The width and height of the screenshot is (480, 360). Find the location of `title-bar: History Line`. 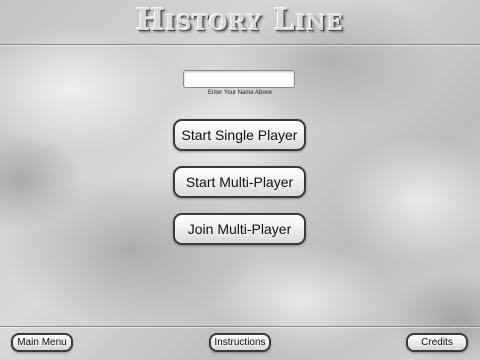

title-bar: History Line is located at coordinates (240, 22).